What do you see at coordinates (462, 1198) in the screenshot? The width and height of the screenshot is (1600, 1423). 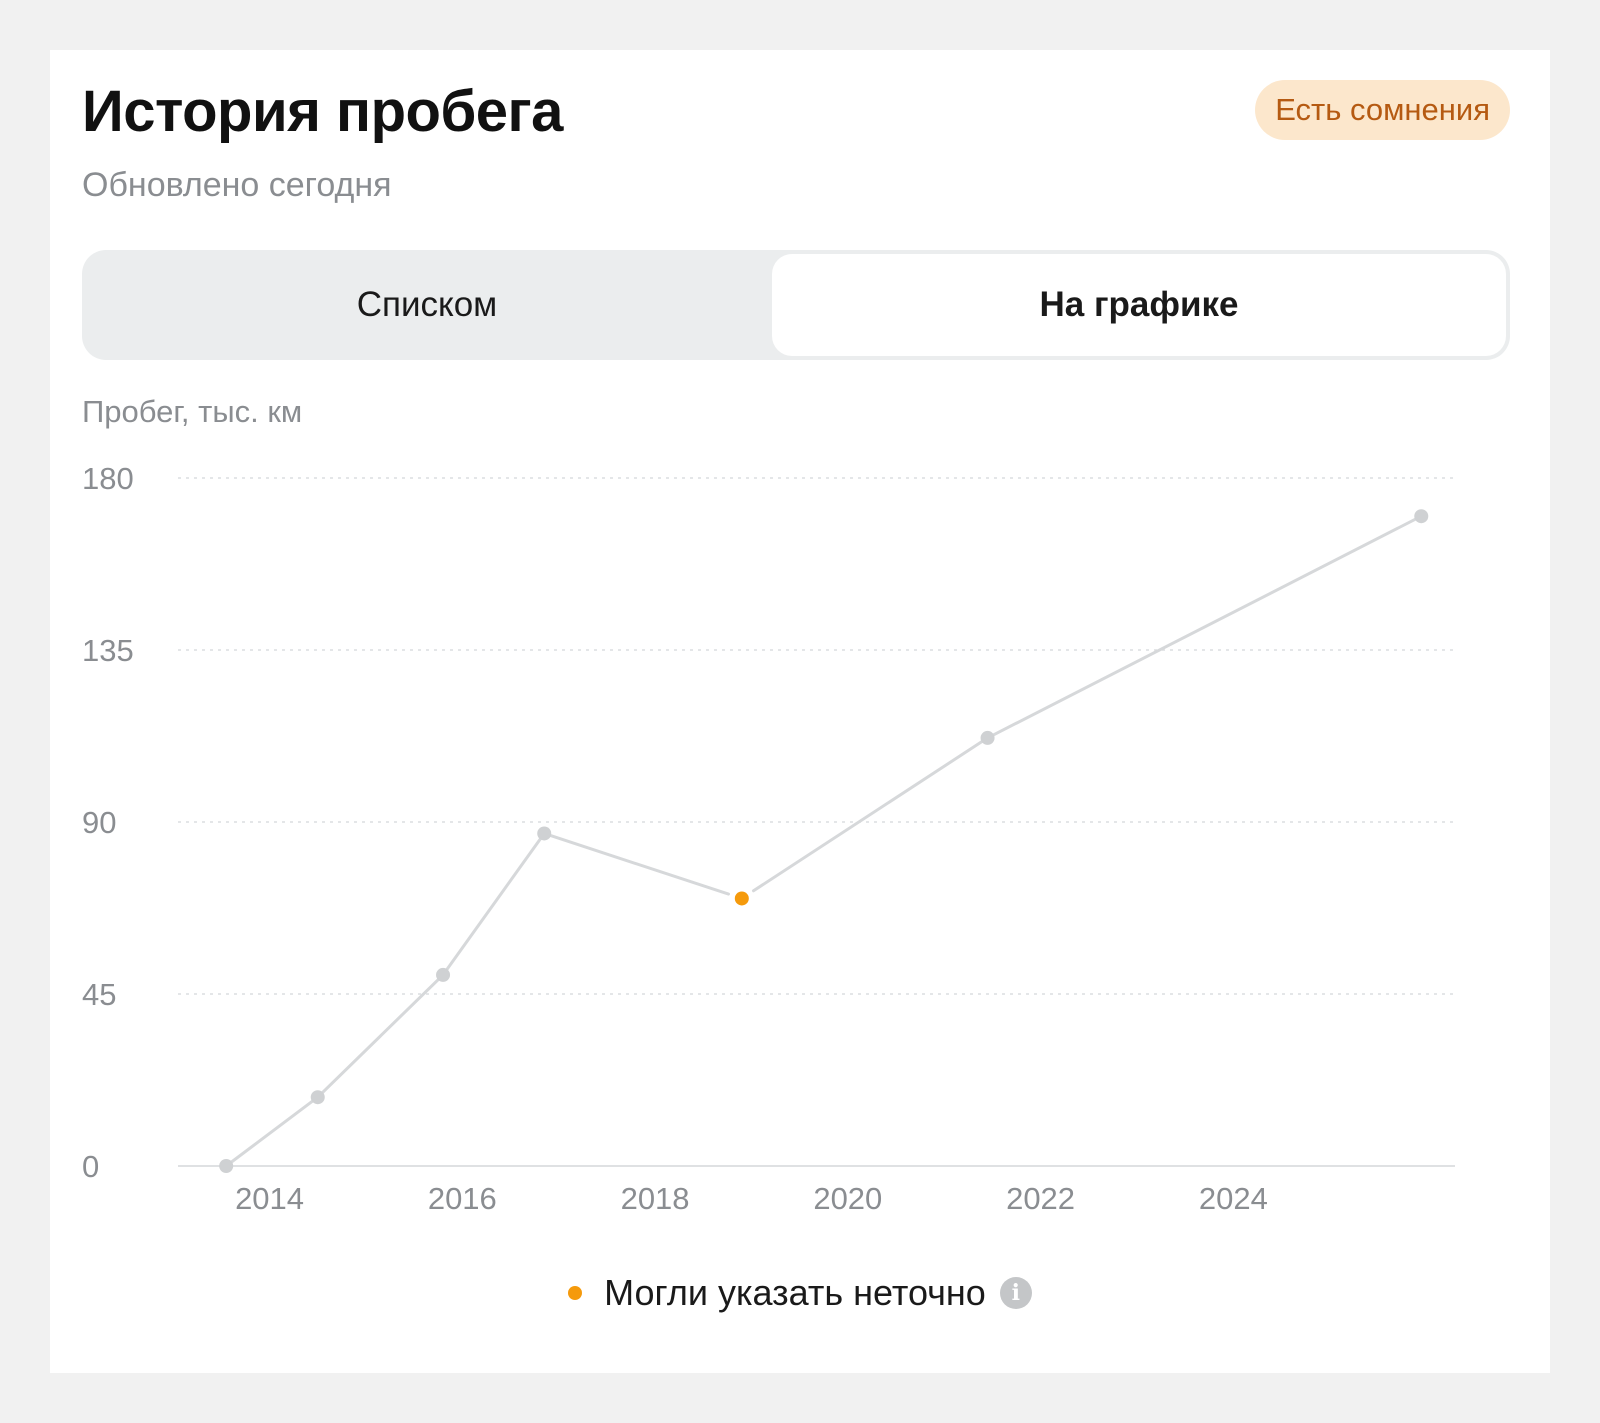 I see `x-tick-label: 2016` at bounding box center [462, 1198].